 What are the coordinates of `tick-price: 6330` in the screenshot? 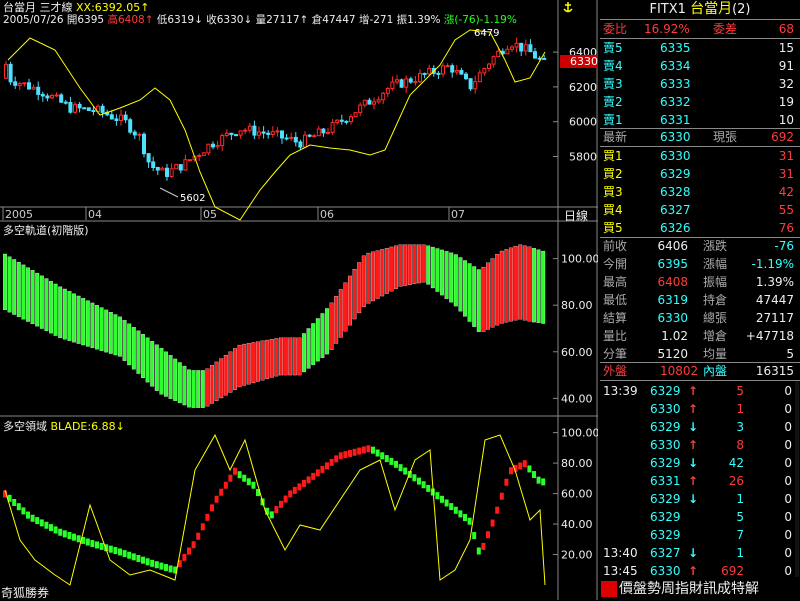 It's located at (665, 445).